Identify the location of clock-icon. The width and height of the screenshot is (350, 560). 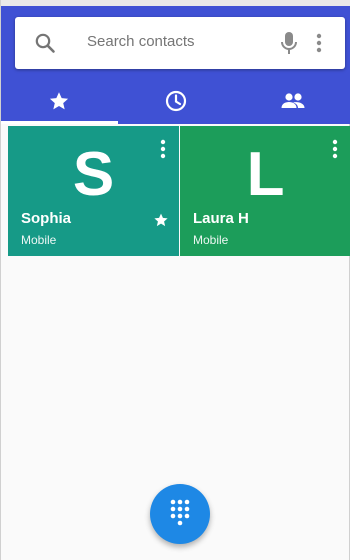
(176, 101).